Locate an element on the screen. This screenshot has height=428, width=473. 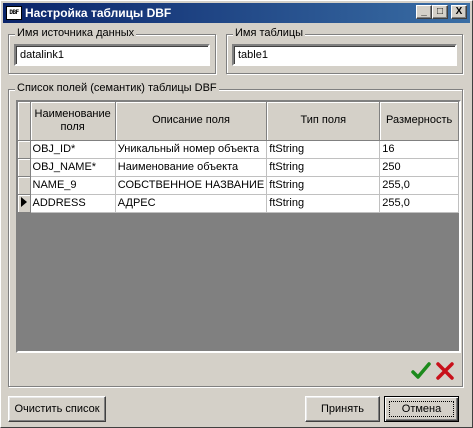
table-name-field: table1 is located at coordinates (344, 55).